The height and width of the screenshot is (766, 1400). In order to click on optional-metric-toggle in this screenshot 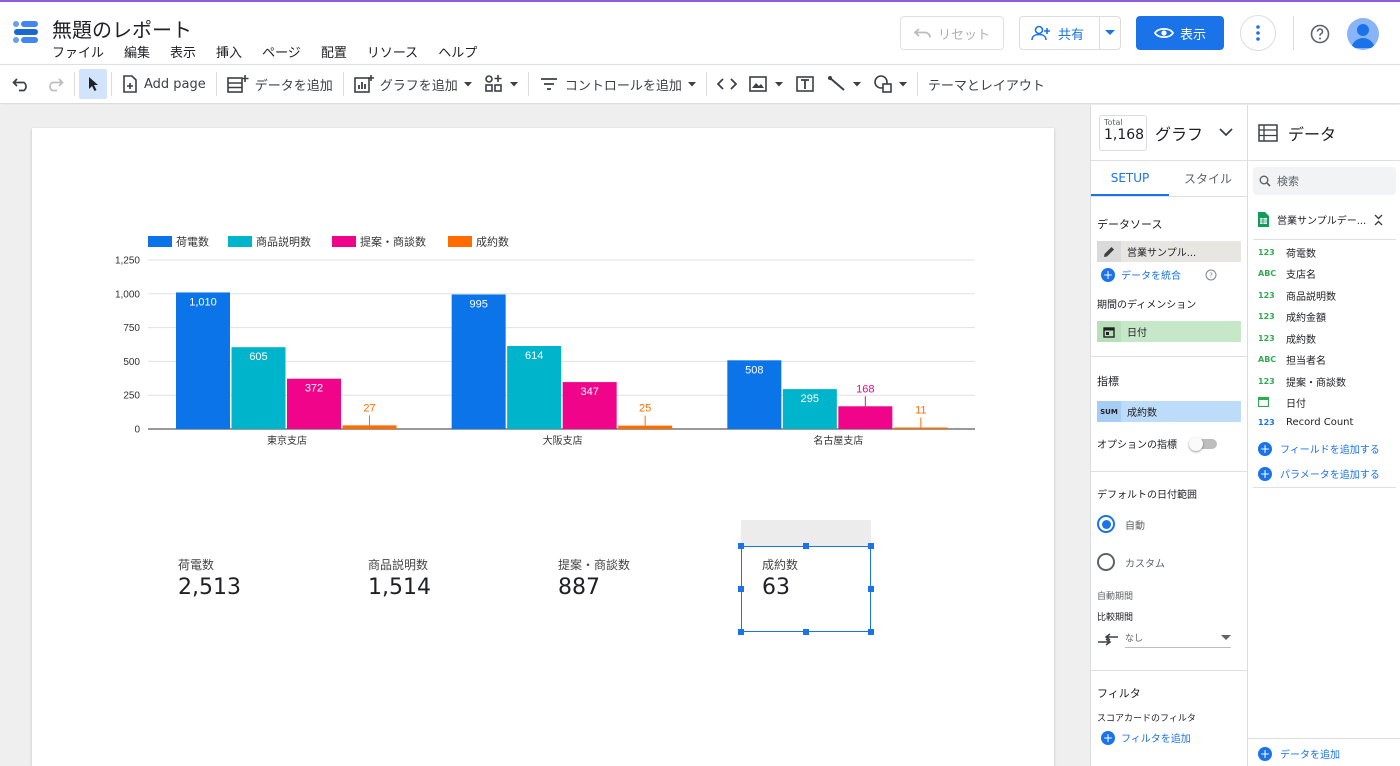, I will do `click(1203, 443)`.